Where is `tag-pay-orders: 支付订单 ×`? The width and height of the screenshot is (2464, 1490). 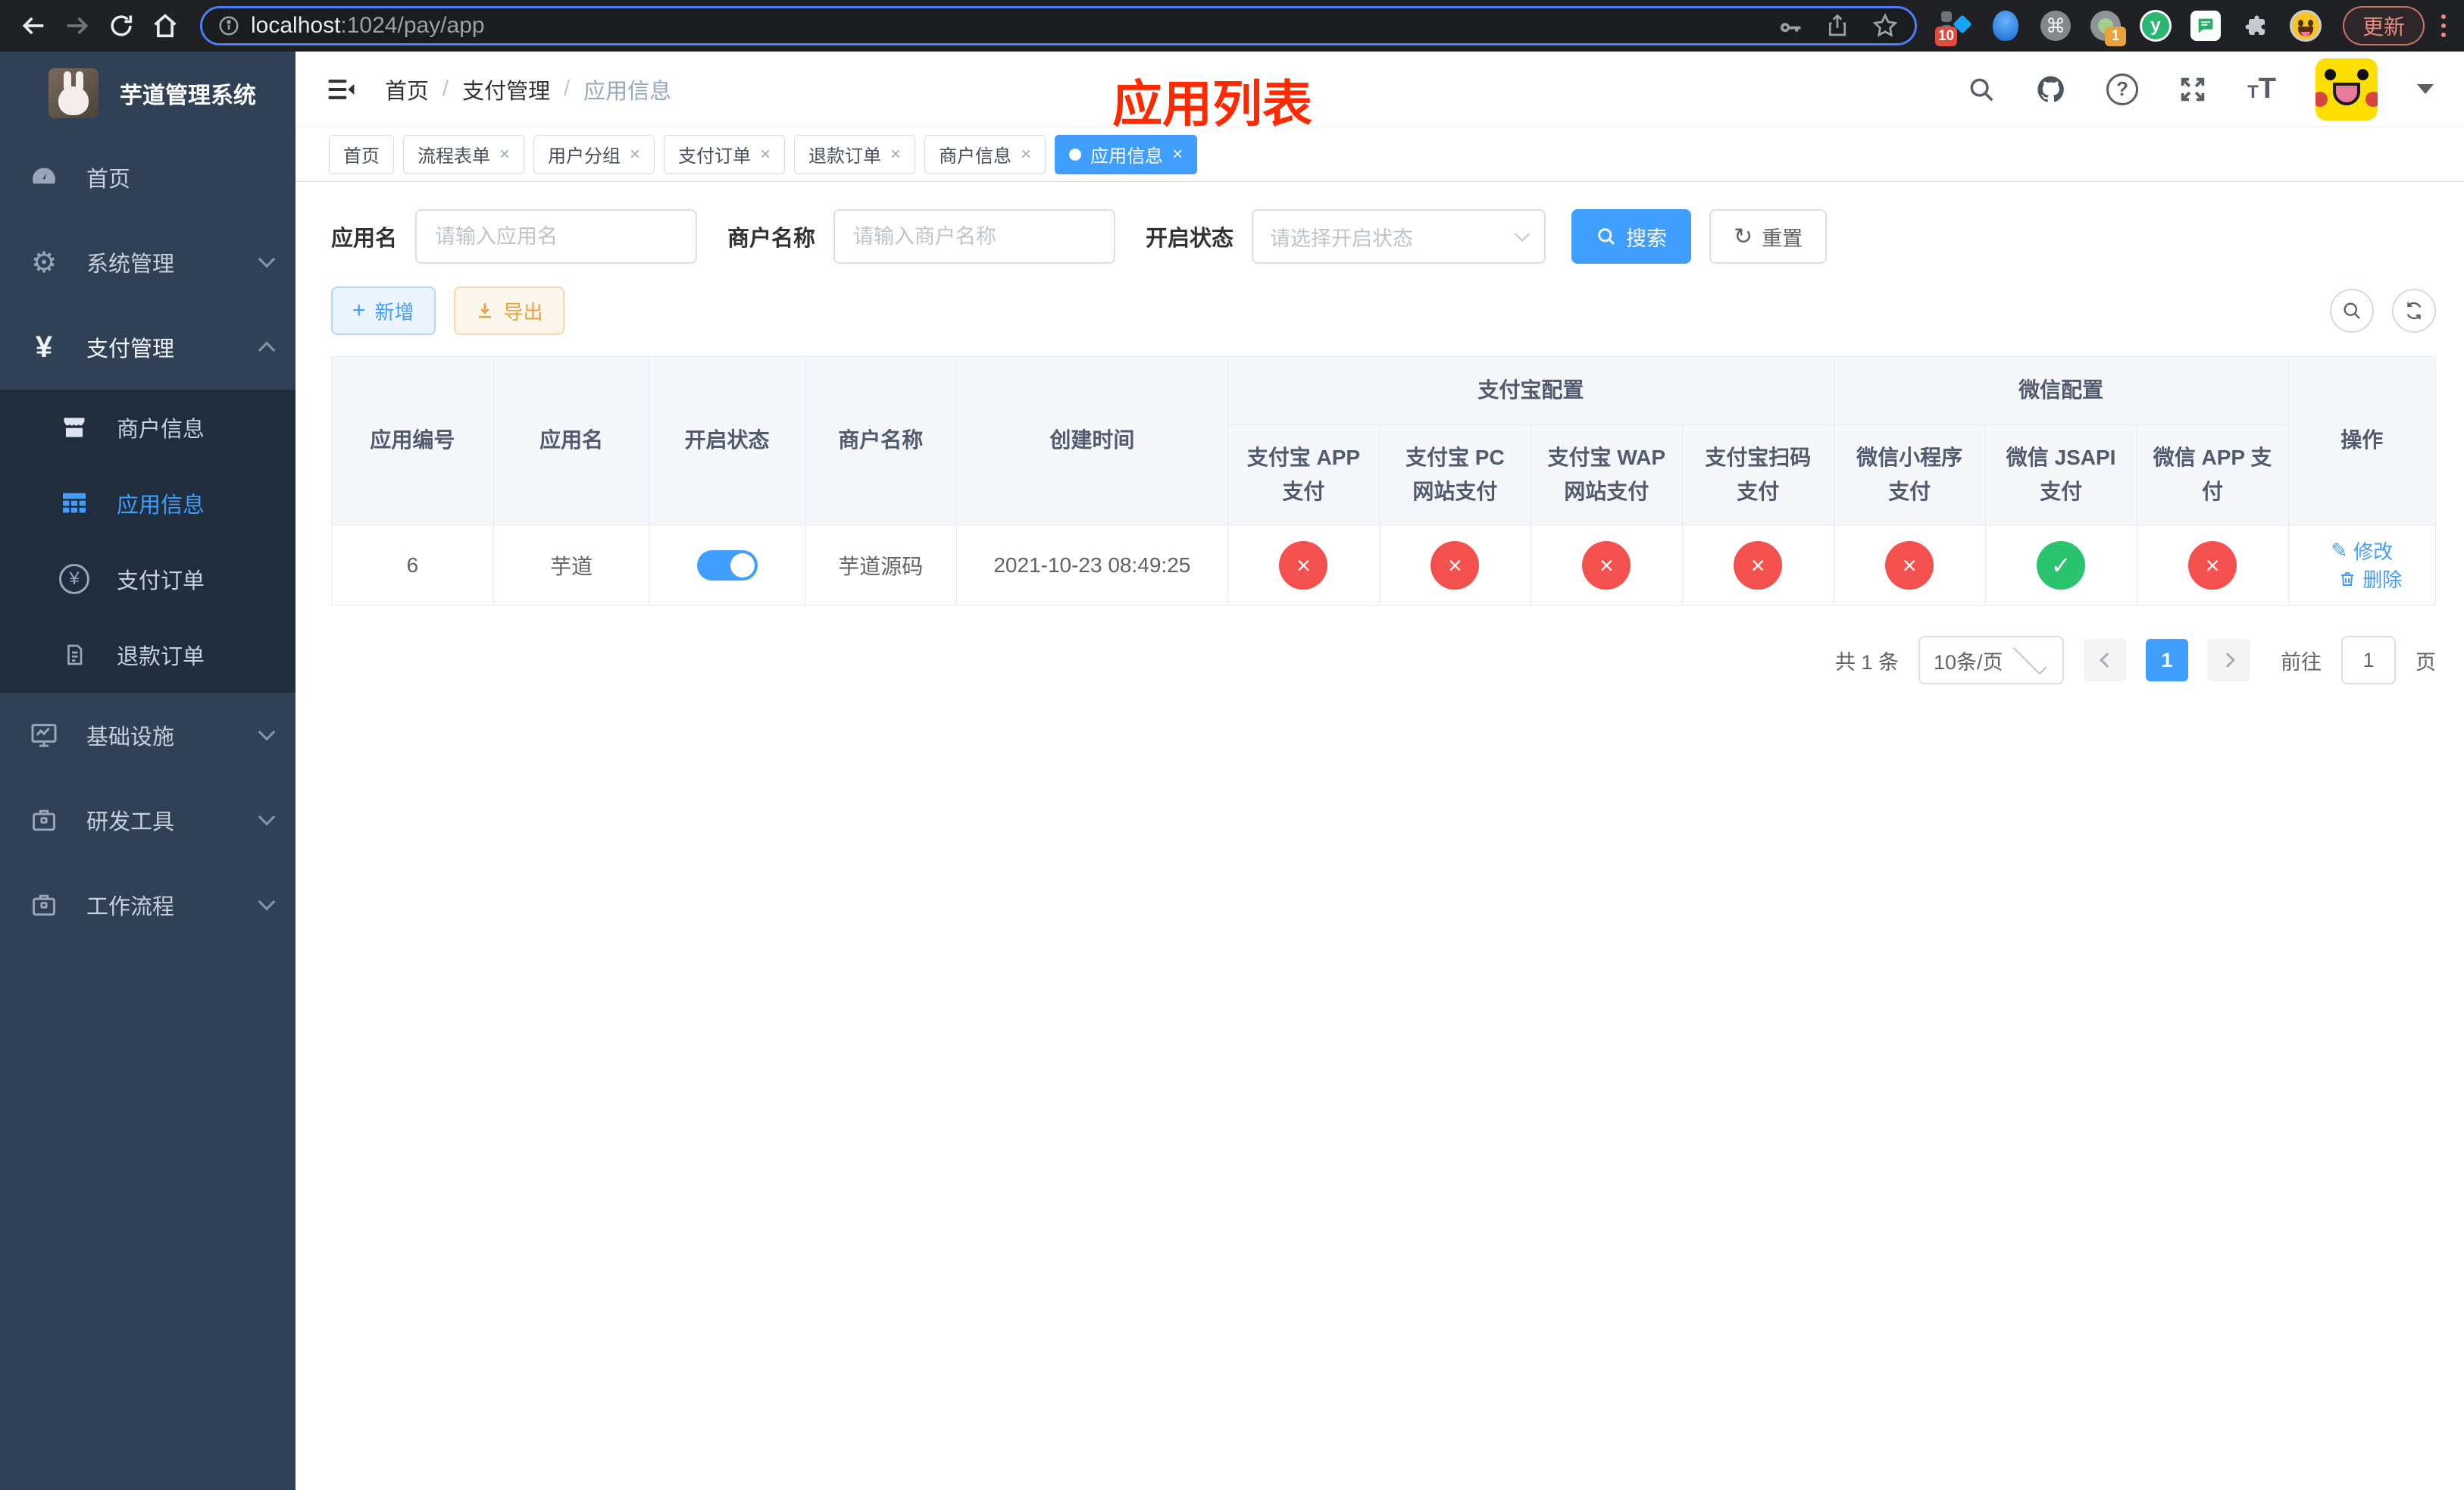
tag-pay-orders: 支付订单 × is located at coordinates (725, 154).